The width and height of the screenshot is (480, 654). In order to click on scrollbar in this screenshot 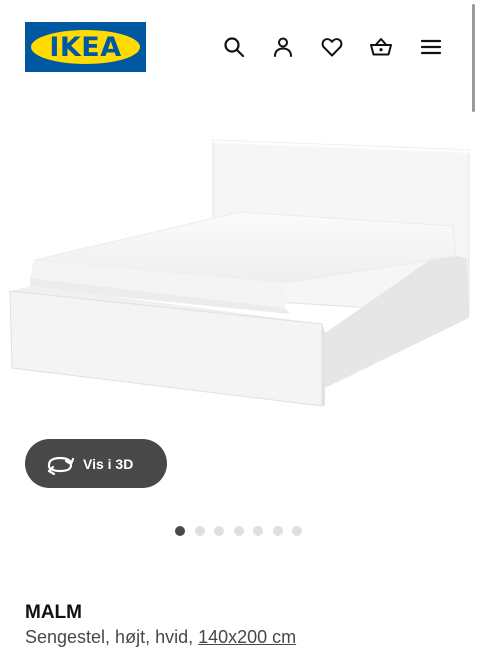, I will do `click(473, 58)`.